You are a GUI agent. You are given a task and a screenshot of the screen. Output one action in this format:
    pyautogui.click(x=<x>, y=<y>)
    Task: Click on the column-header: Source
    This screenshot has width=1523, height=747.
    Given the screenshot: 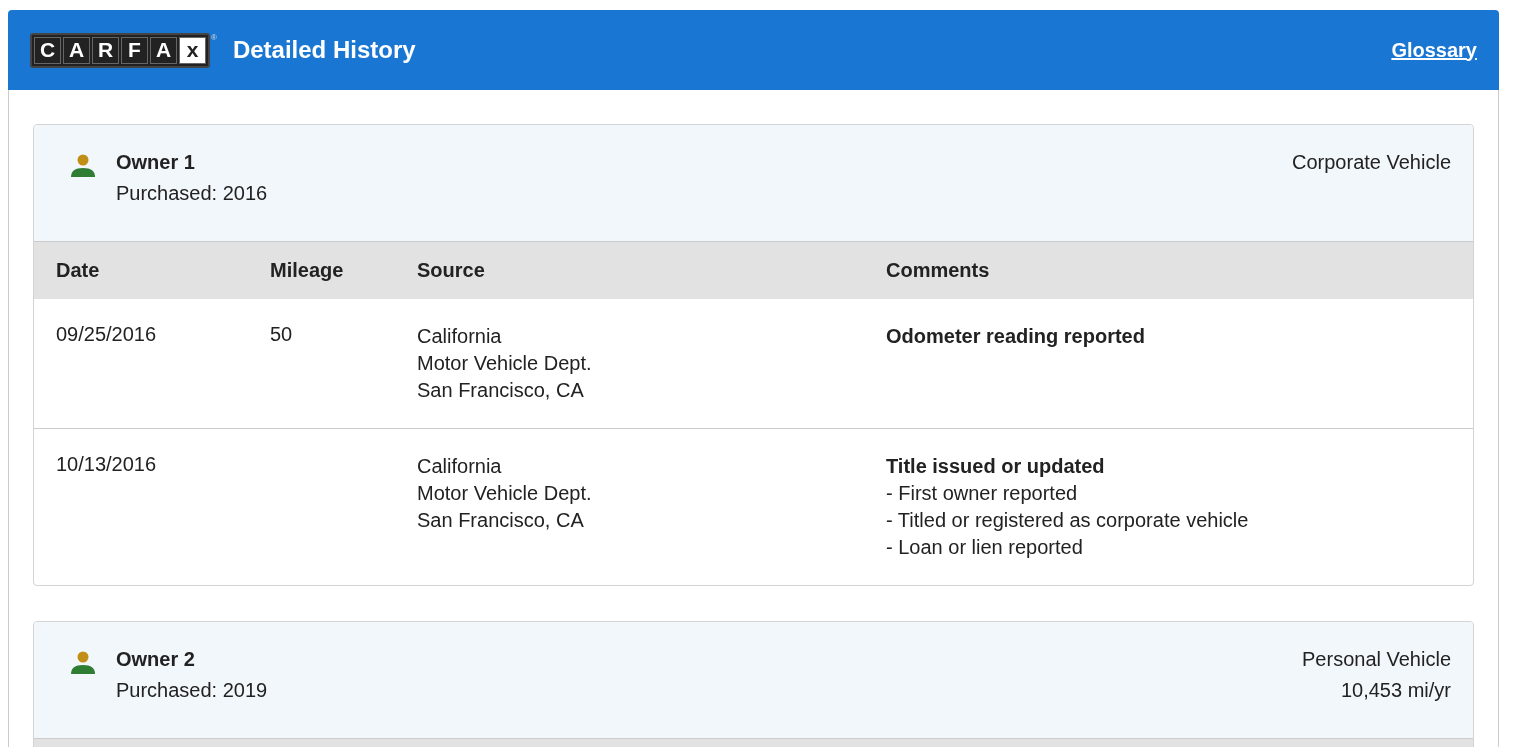 What is the action you would take?
    pyautogui.click(x=451, y=270)
    